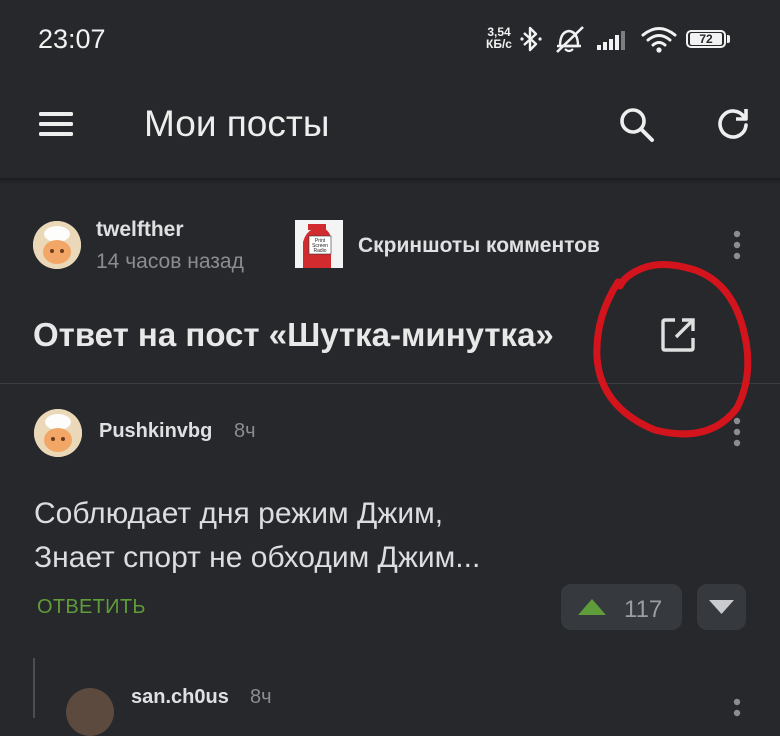 The width and height of the screenshot is (780, 736). I want to click on network-speed-unit: КБ/с, so click(499, 44).